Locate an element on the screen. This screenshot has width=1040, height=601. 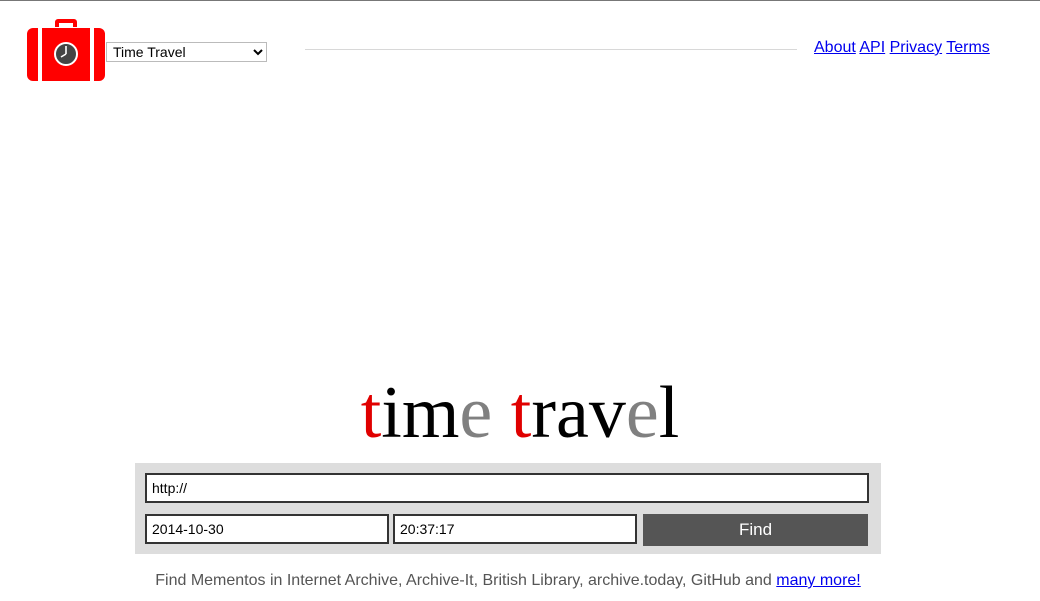
header-divider is located at coordinates (551, 49).